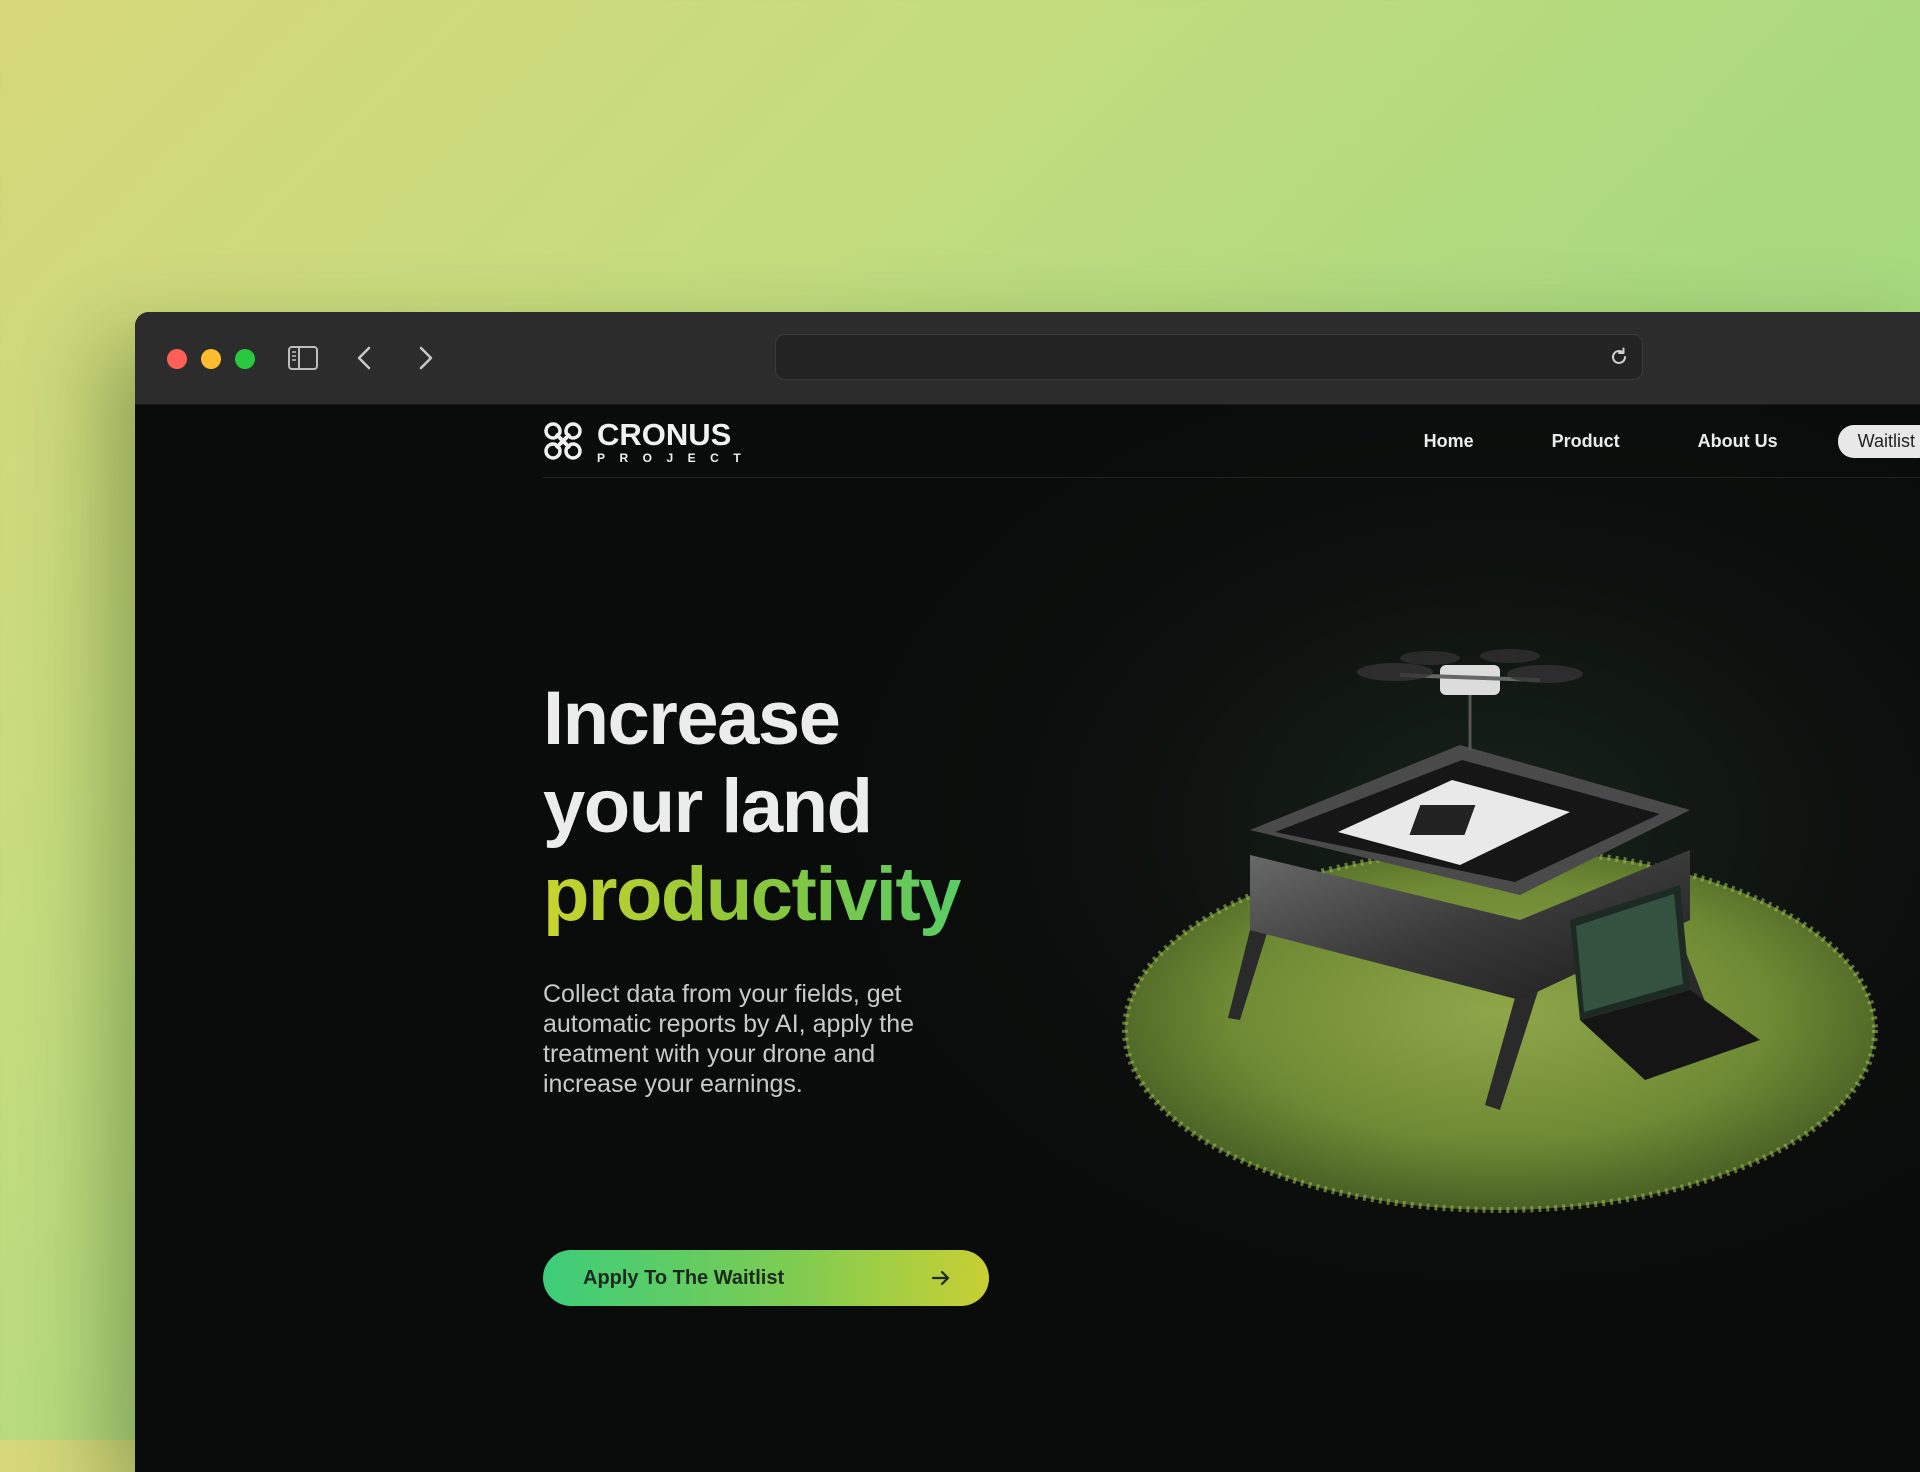  Describe the element at coordinates (211, 359) in the screenshot. I see `minimize-window-button` at that location.